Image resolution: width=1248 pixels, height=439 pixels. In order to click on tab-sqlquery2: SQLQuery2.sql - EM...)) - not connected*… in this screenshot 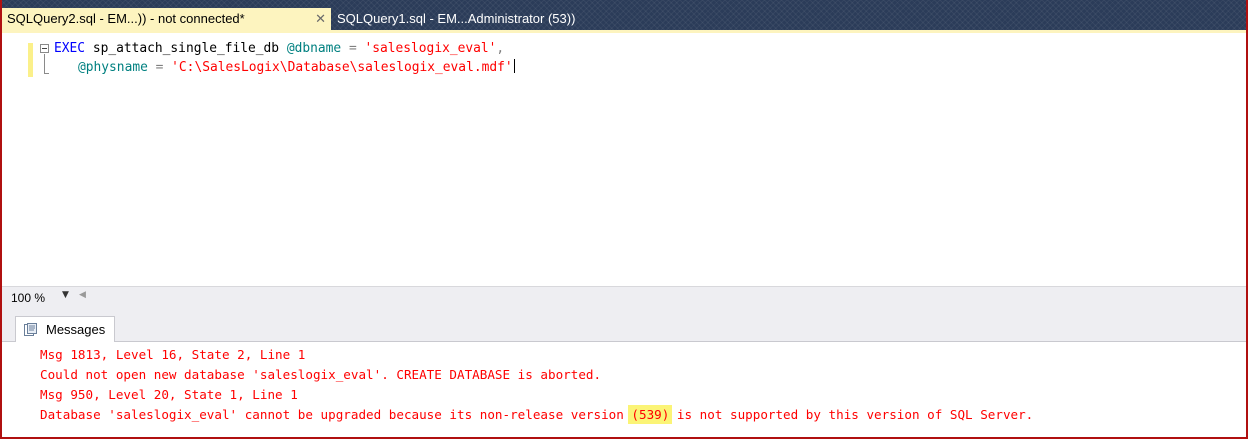, I will do `click(166, 19)`.